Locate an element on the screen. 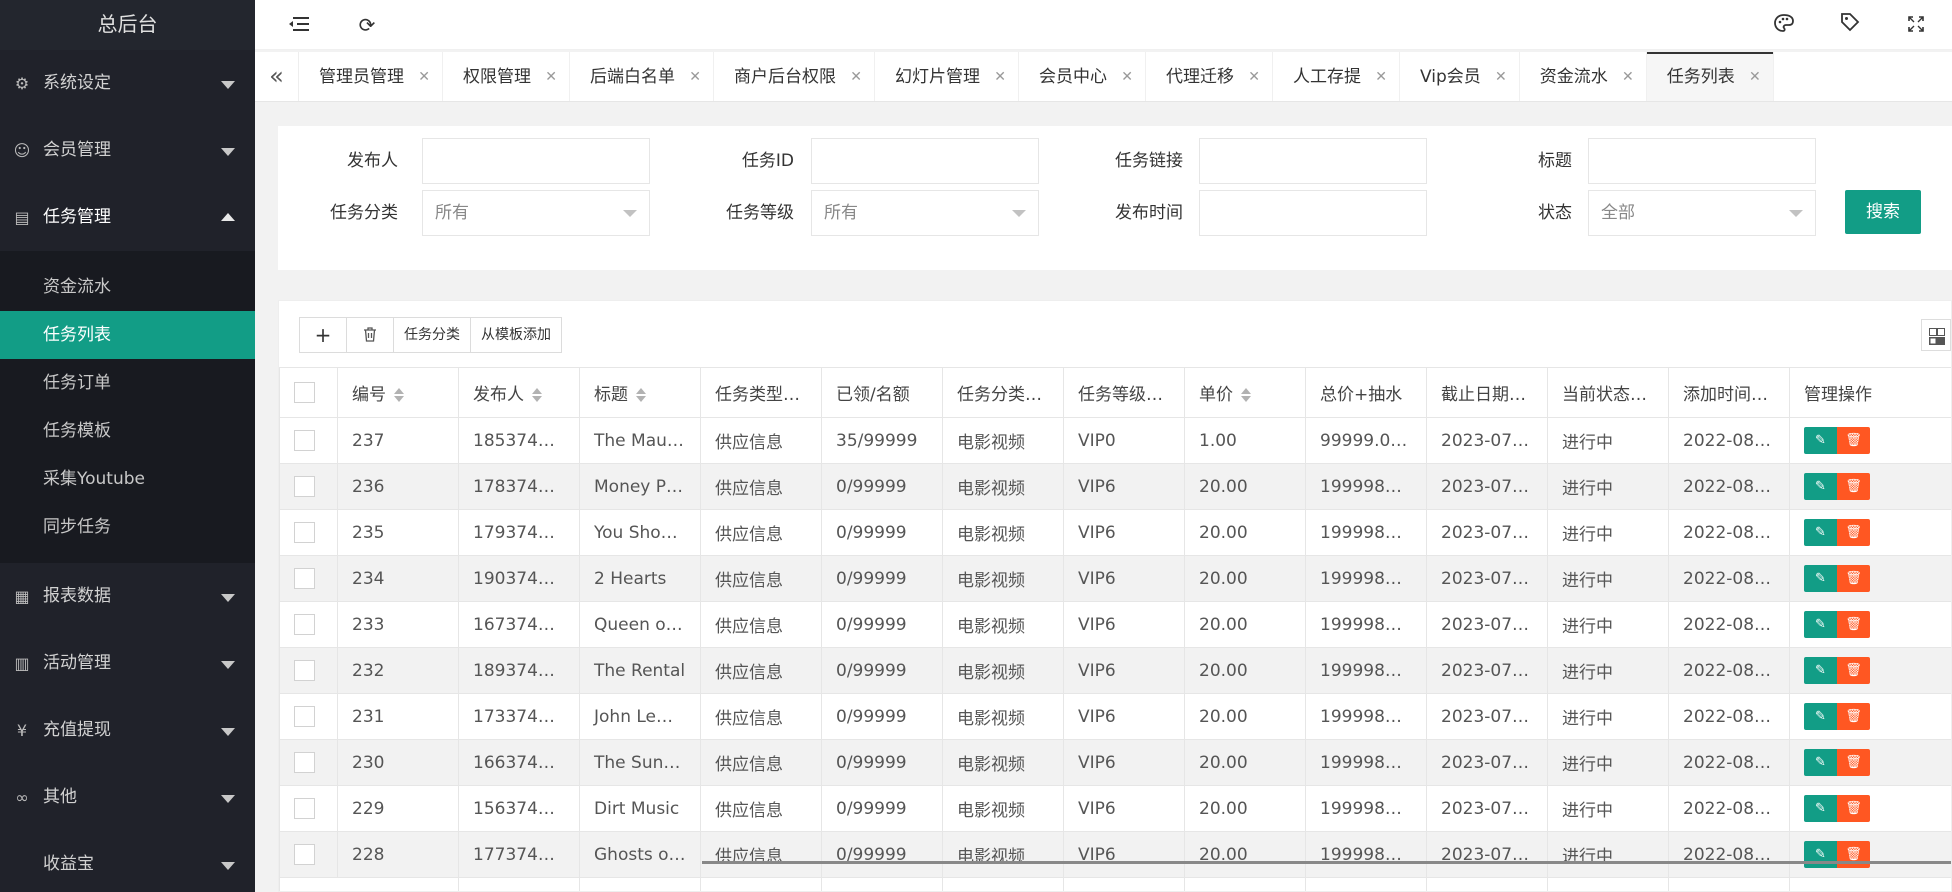  menu-other: ∞ 其他 is located at coordinates (127, 797).